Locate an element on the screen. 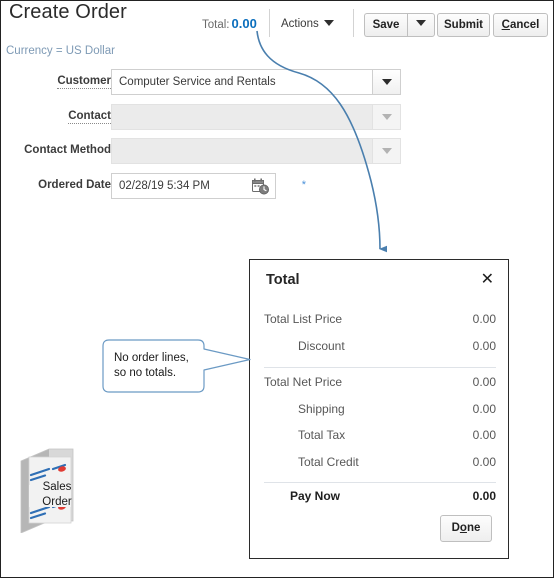 The image size is (554, 578). total-row-list-price: Total List Price 0.00 is located at coordinates (380, 321).